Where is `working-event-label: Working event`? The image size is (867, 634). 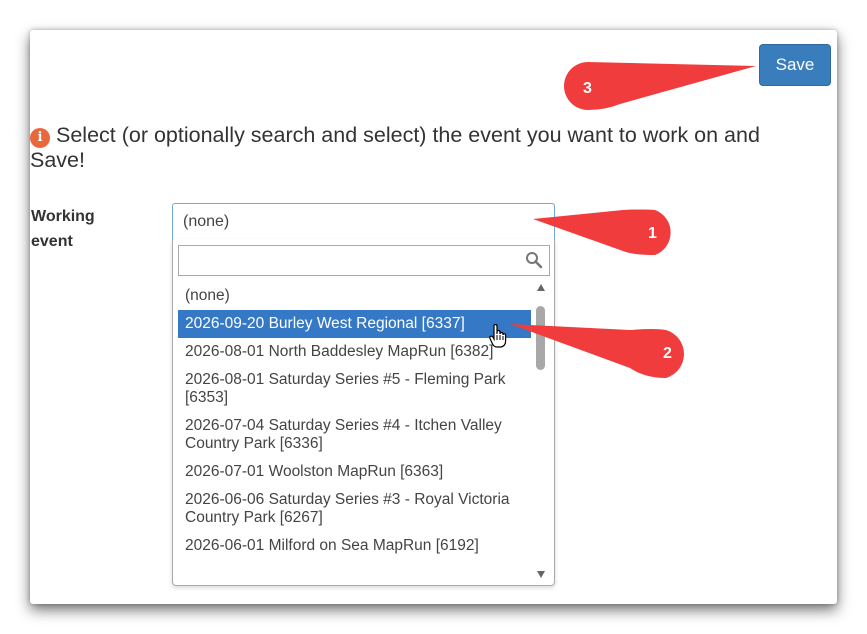
working-event-label: Working event is located at coordinates (63, 229).